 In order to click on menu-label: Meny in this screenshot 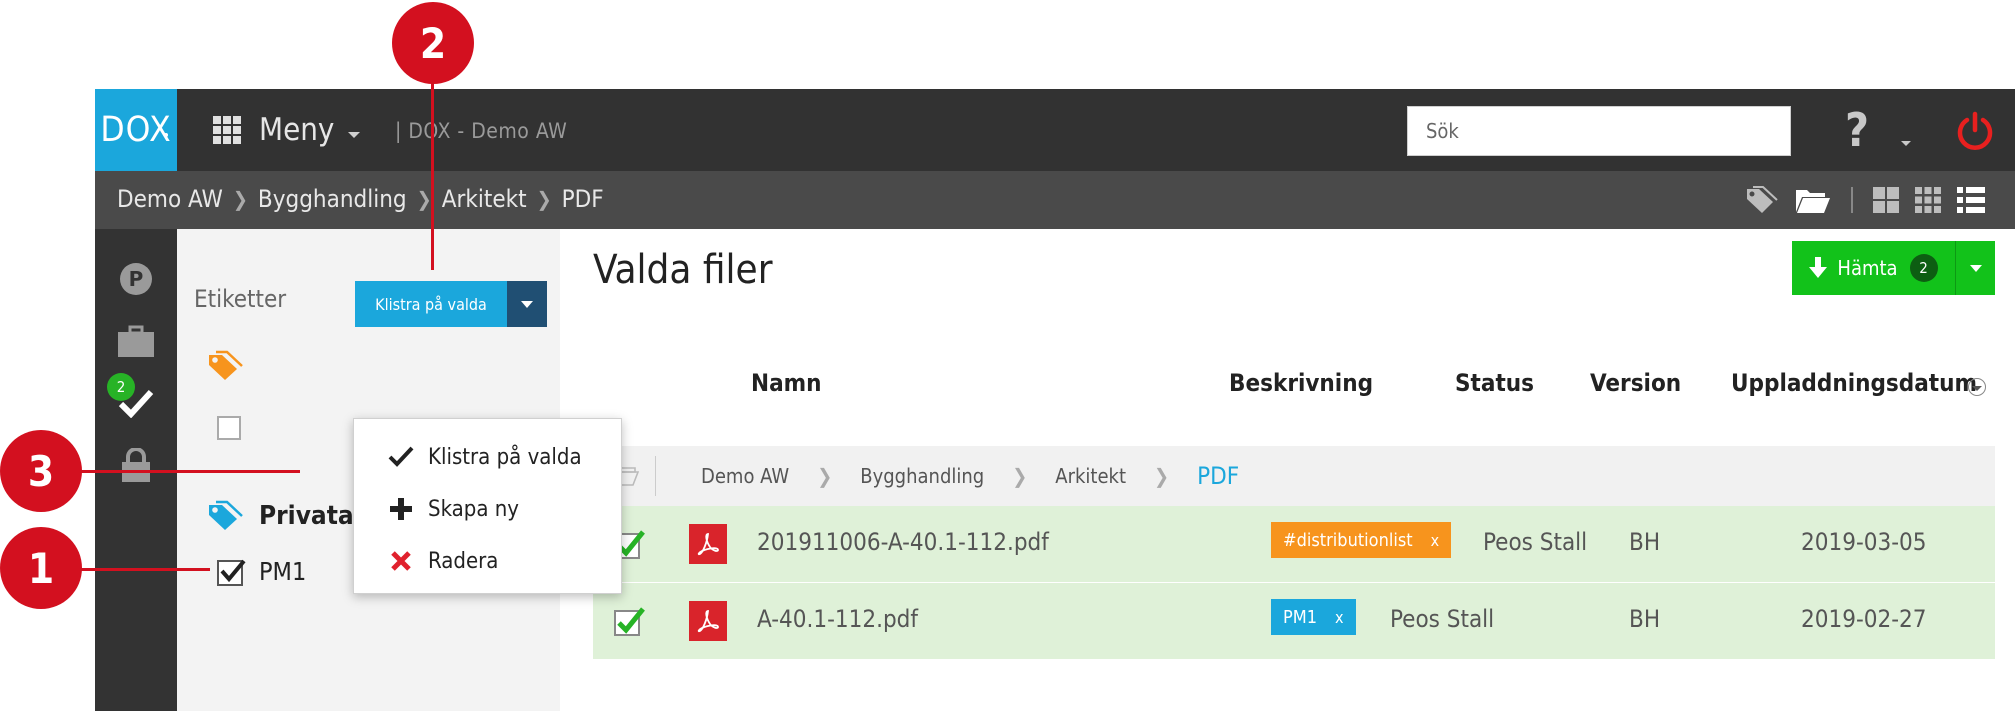, I will do `click(297, 130)`.